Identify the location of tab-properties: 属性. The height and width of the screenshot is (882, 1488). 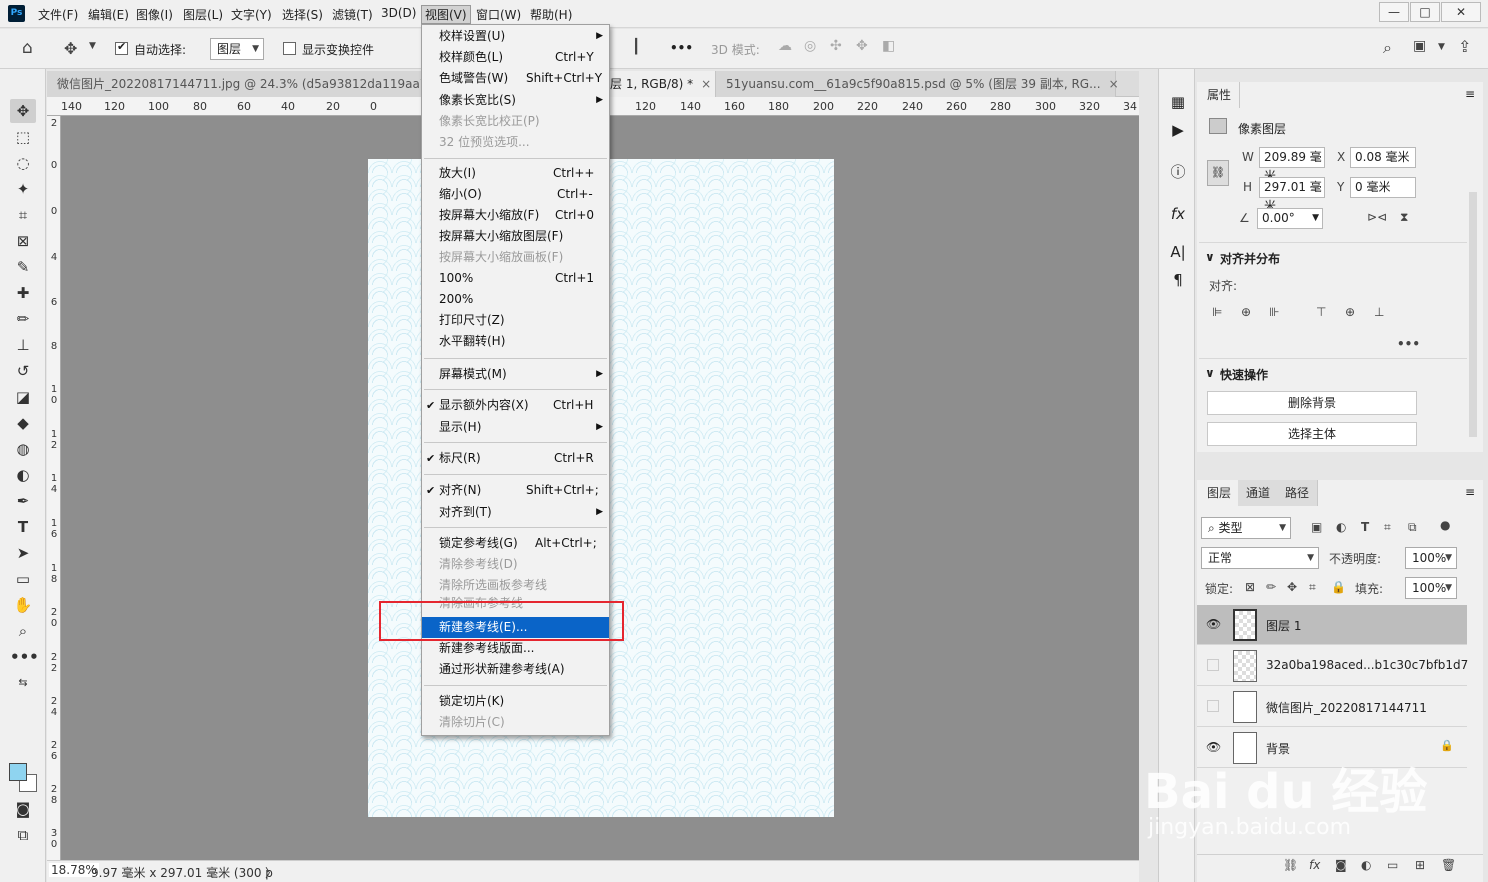
(1220, 95).